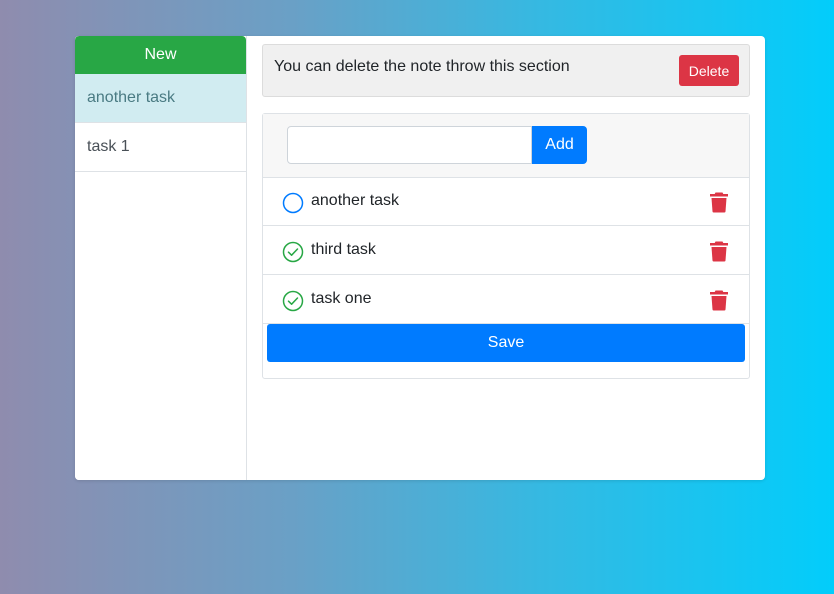 The height and width of the screenshot is (594, 834). What do you see at coordinates (506, 201) in the screenshot?
I see `task-row: another task` at bounding box center [506, 201].